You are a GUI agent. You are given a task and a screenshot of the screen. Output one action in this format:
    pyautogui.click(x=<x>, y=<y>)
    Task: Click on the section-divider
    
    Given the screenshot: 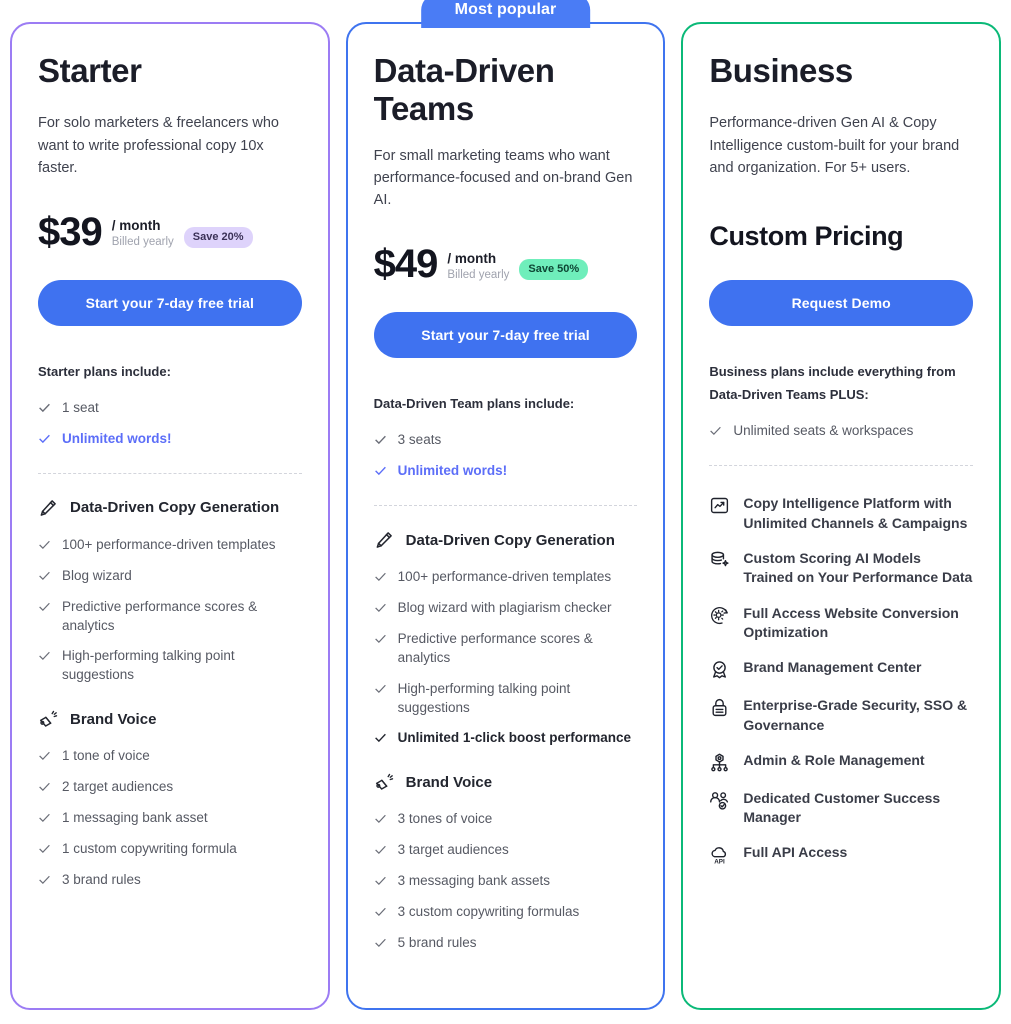 What is the action you would take?
    pyautogui.click(x=170, y=473)
    